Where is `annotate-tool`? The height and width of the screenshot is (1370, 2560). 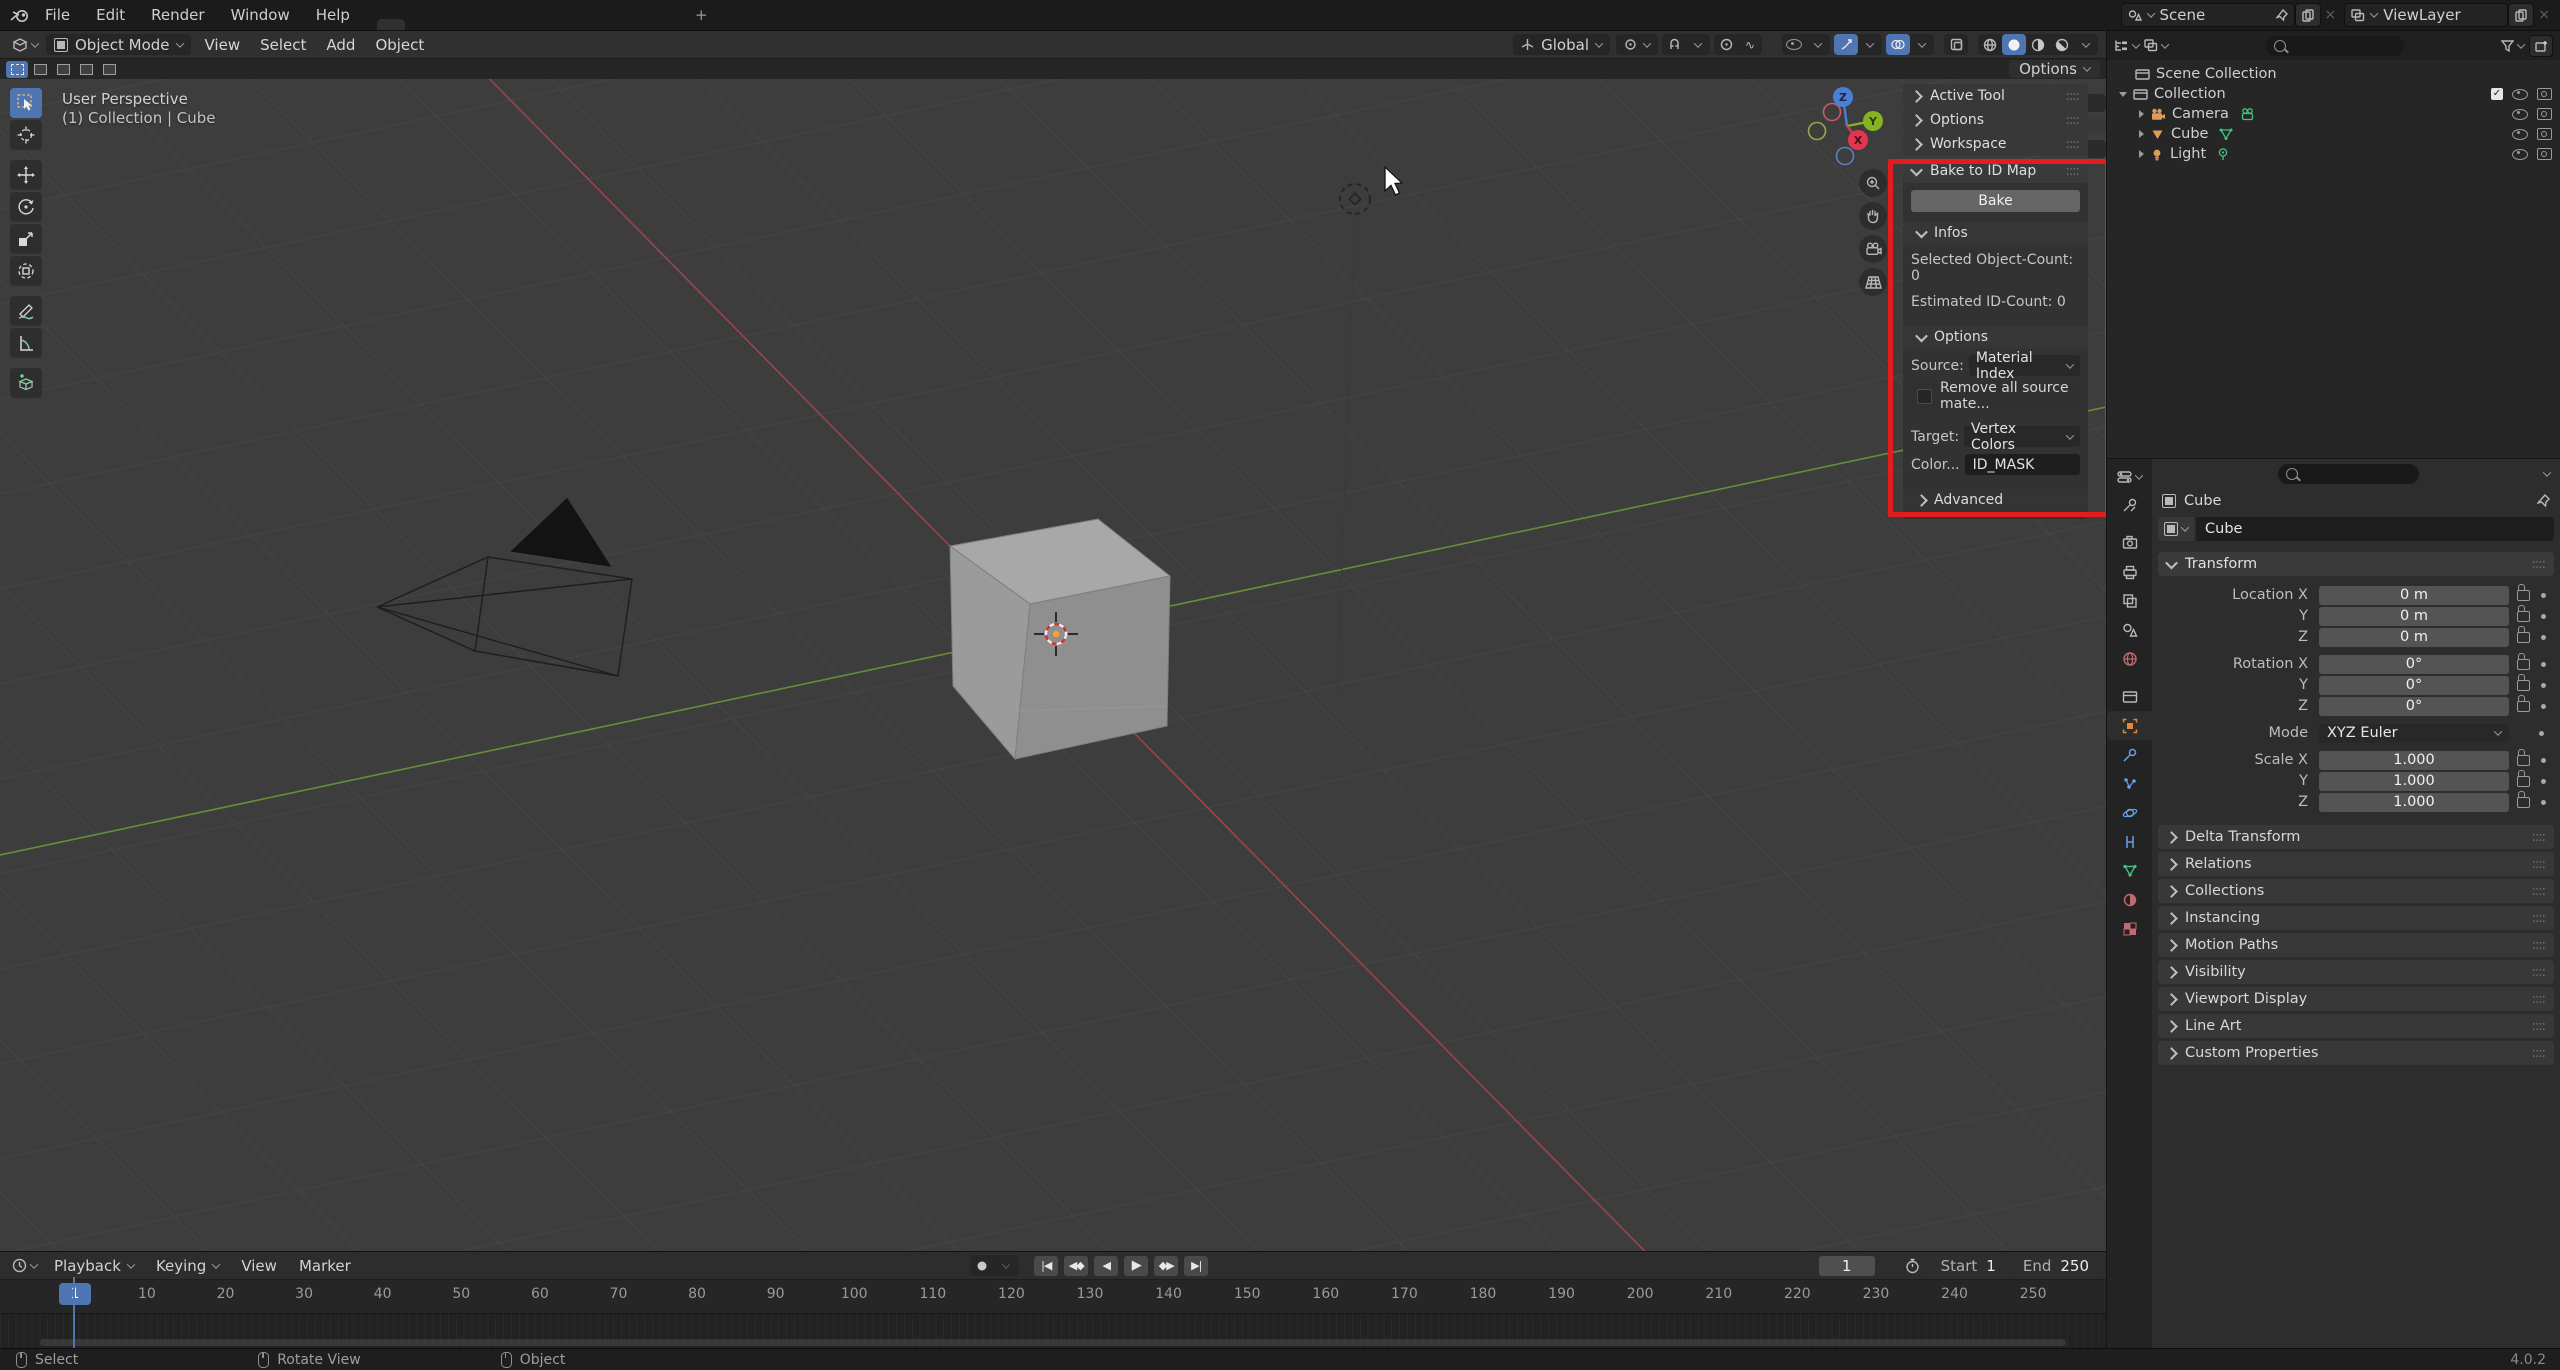 annotate-tool is located at coordinates (26, 311).